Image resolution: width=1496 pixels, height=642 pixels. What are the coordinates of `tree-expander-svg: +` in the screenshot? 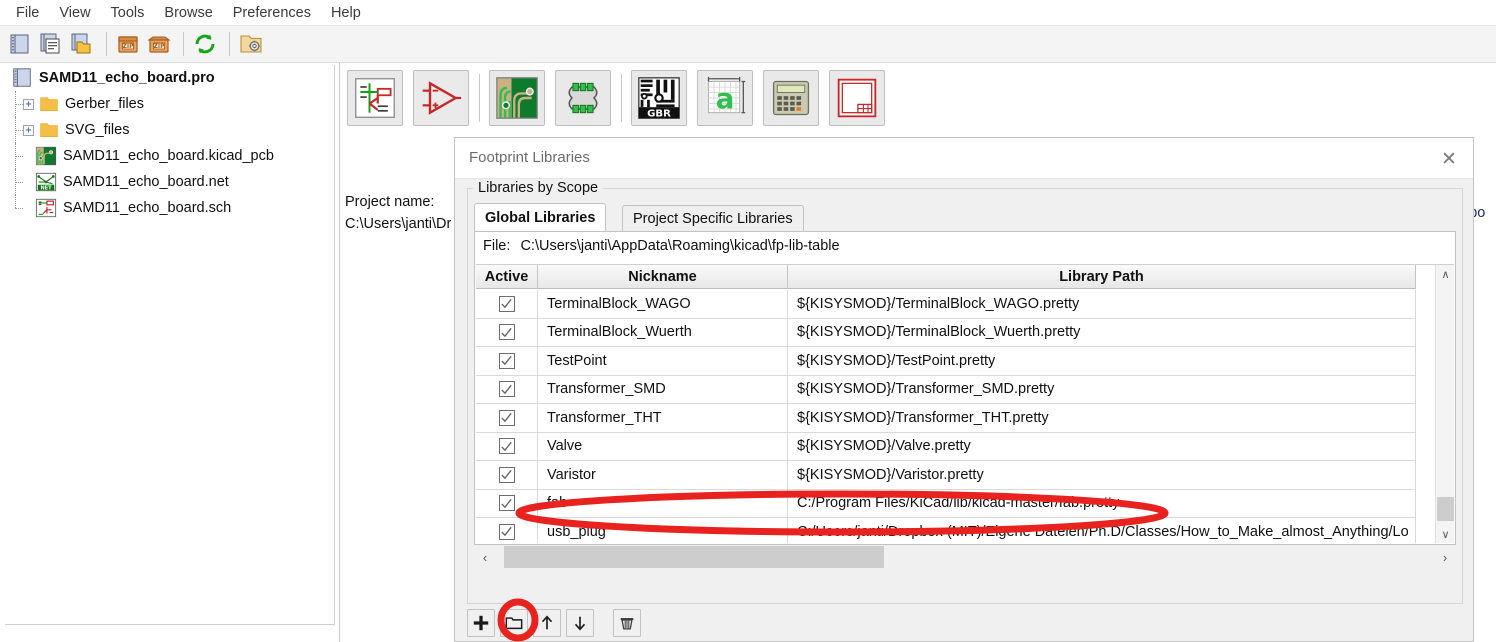 It's located at (28, 130).